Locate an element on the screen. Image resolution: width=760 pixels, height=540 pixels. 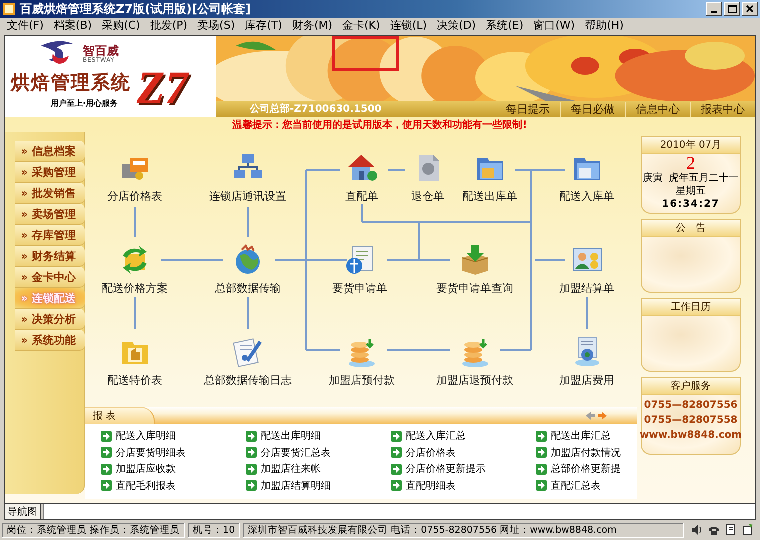
report-link: 加盟店往来帐 is located at coordinates (283, 469).